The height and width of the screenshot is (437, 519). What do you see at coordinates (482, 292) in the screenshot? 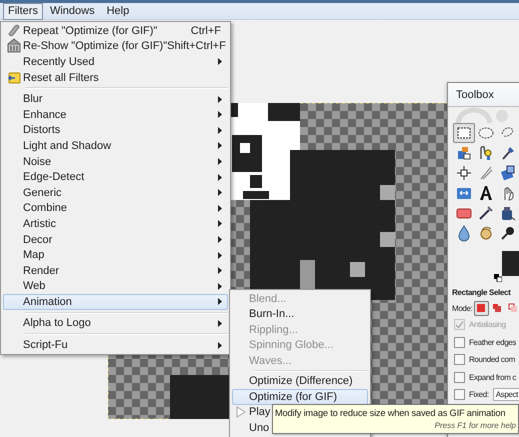
I see `tool-options-title: Rectangle Select` at bounding box center [482, 292].